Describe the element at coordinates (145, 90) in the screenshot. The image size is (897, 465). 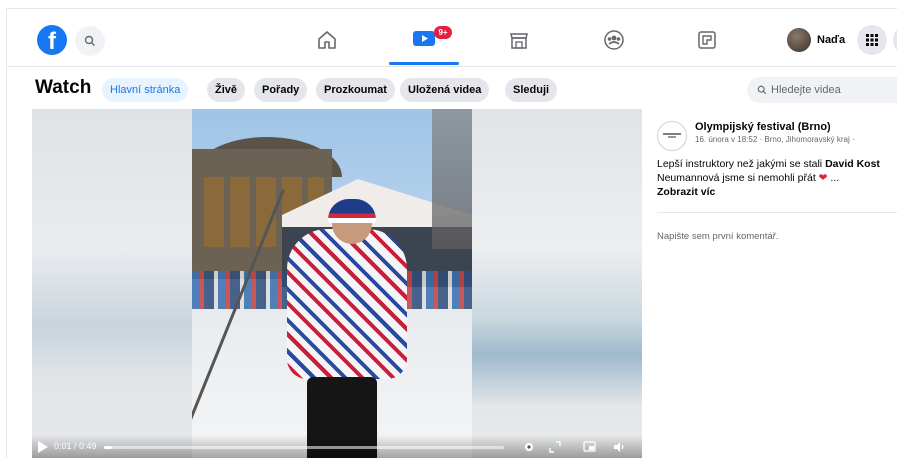
I see `tab-home: Hlavní stránka` at that location.